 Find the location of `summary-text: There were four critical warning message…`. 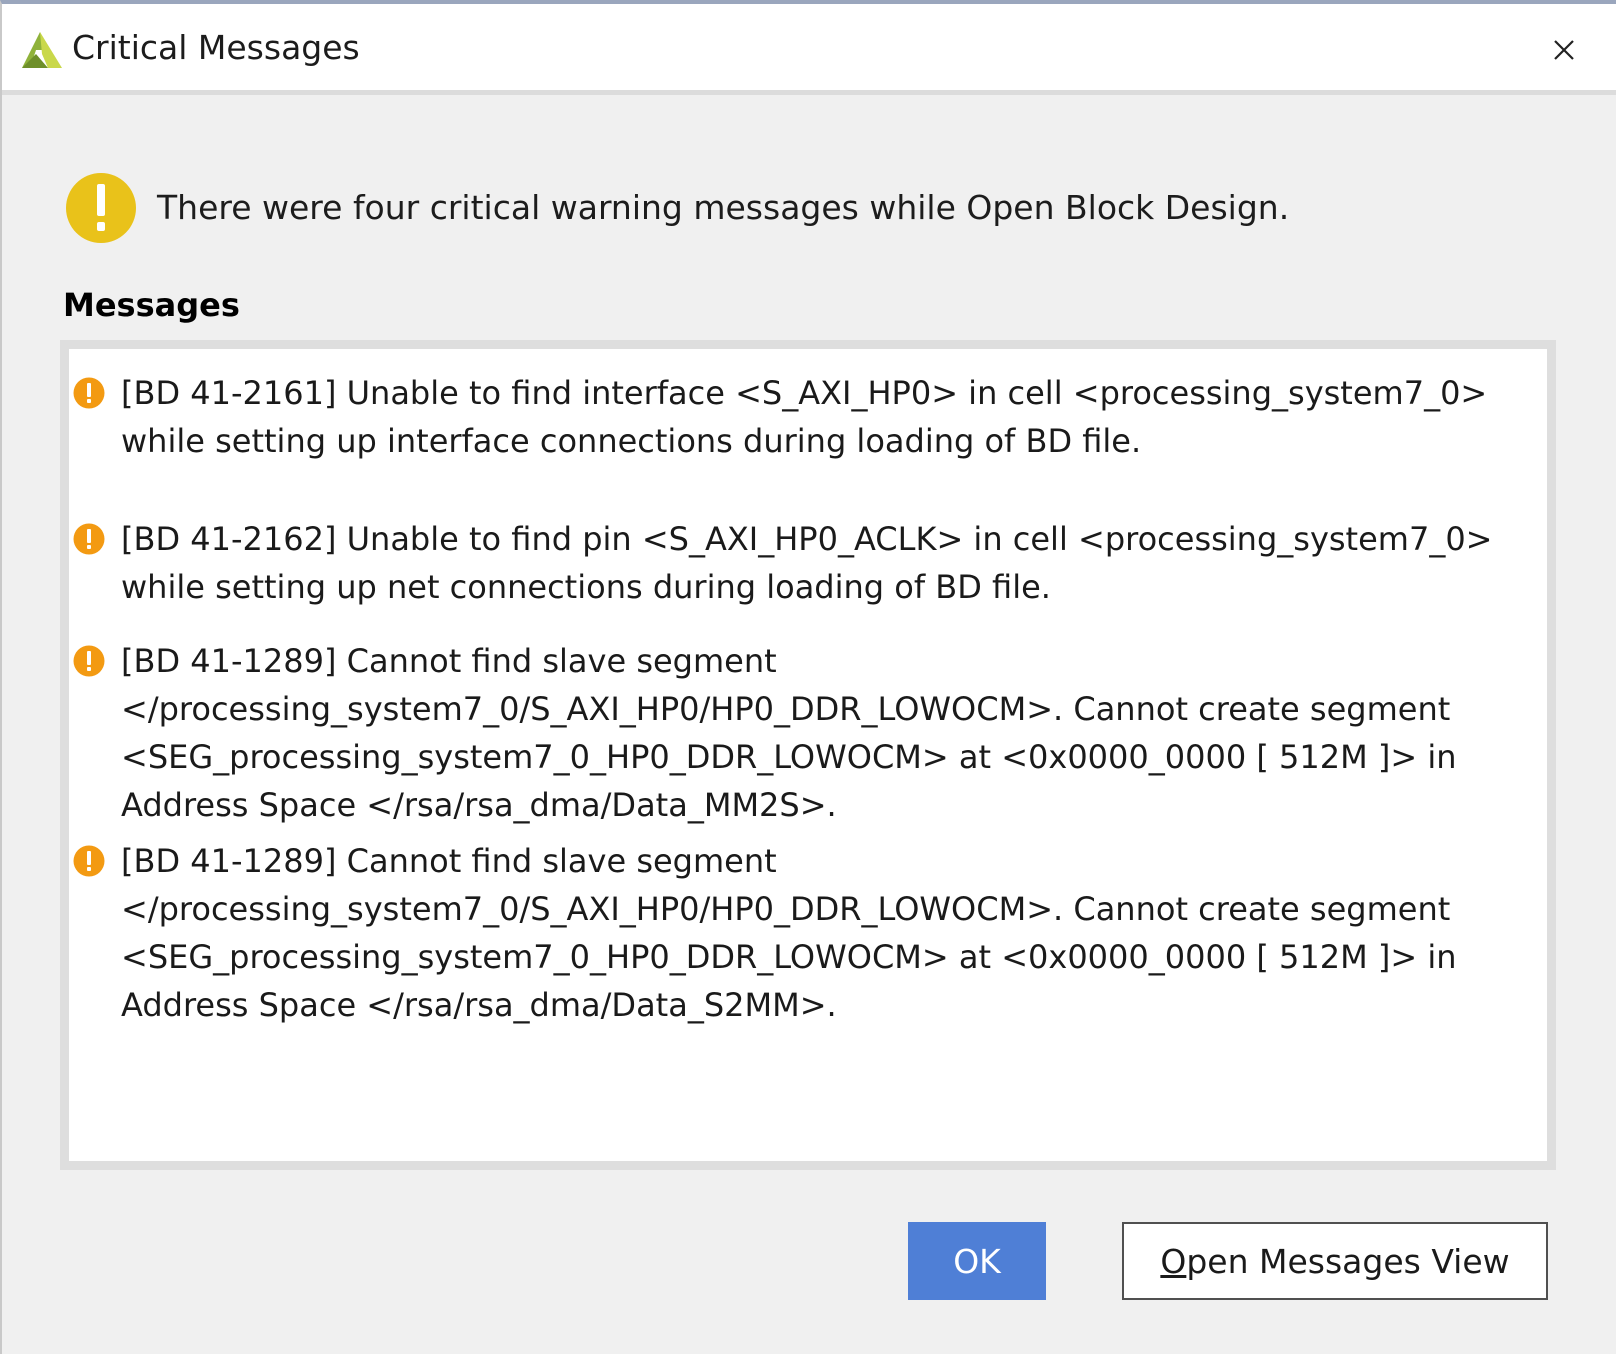

summary-text: There were four critical warning message… is located at coordinates (723, 207).